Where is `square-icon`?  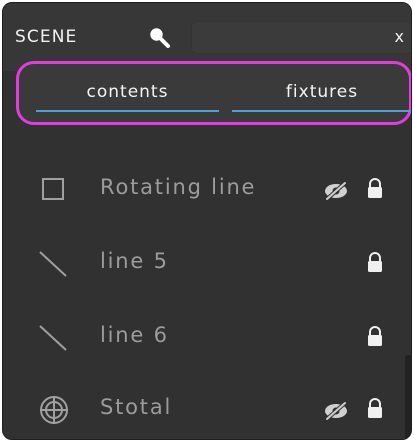
square-icon is located at coordinates (53, 189).